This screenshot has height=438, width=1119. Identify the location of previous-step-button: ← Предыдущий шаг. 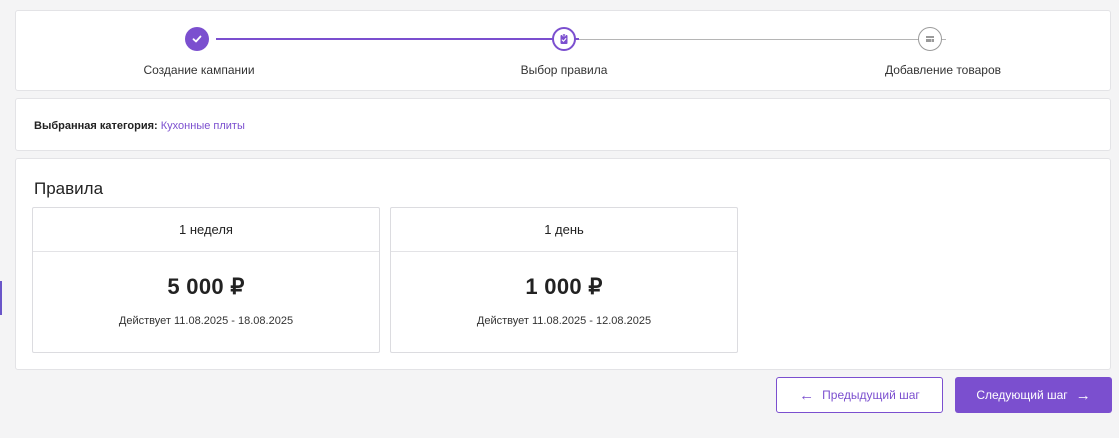
(859, 395).